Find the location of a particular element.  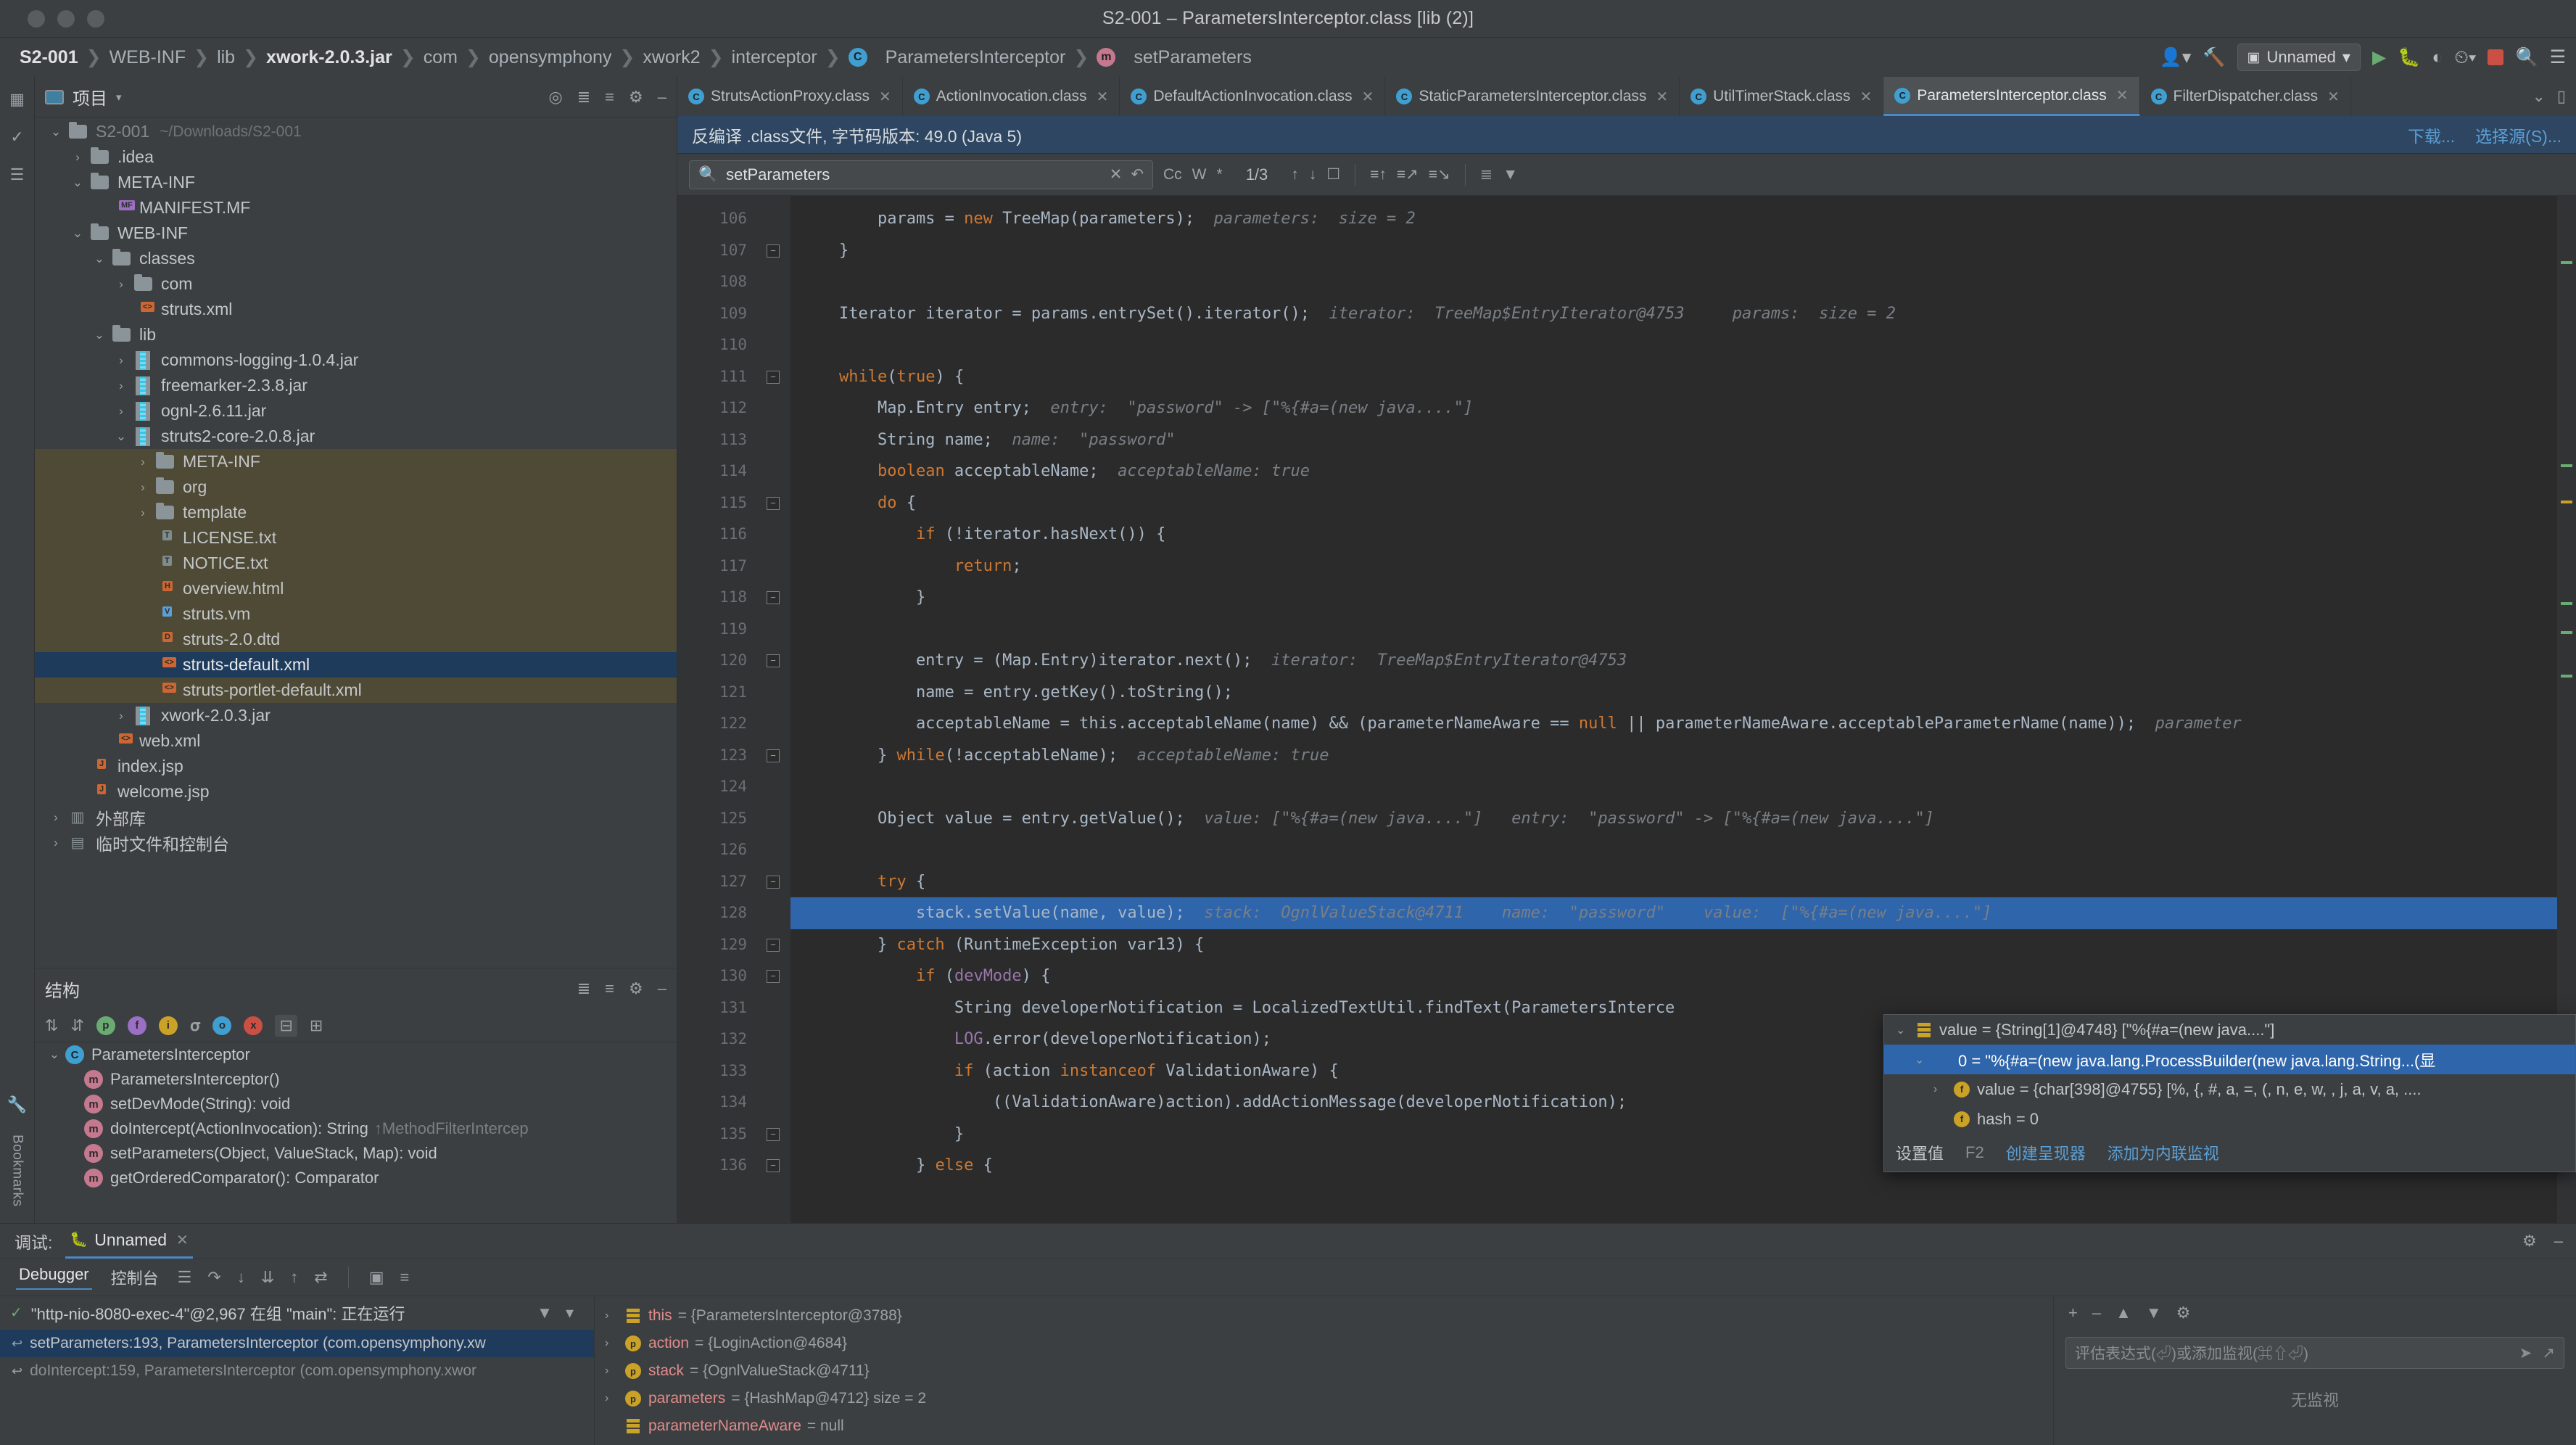

user-icon: 👤▾ is located at coordinates (2176, 57).